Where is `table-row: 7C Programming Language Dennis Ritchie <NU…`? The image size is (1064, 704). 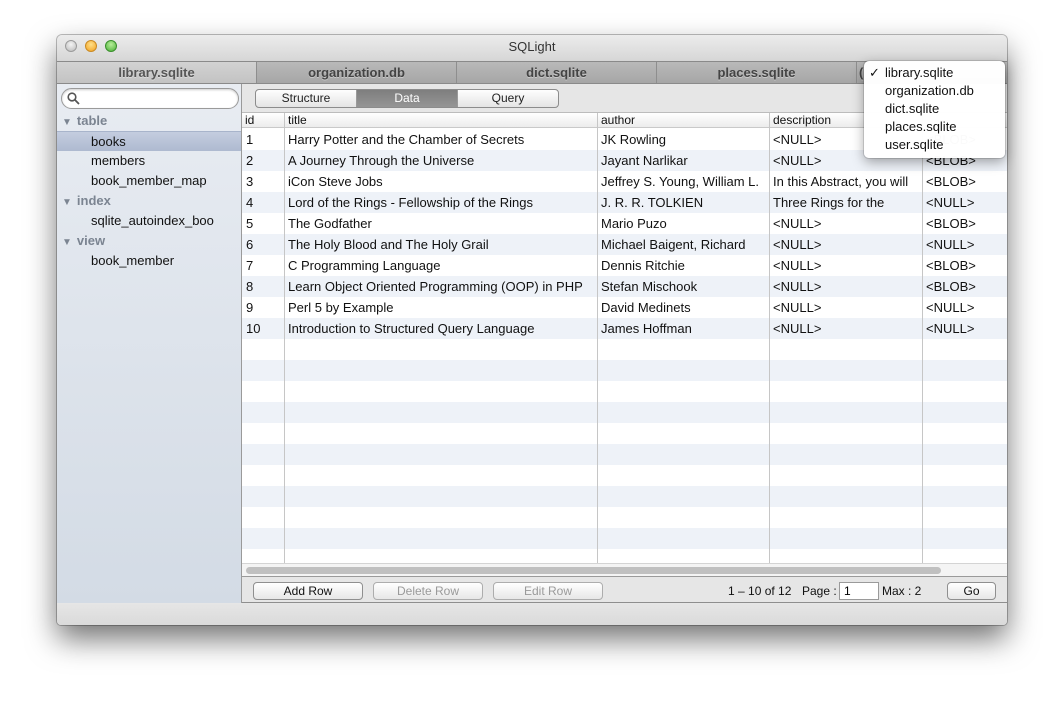
table-row: 7C Programming Language Dennis Ritchie <NU… is located at coordinates (624, 265).